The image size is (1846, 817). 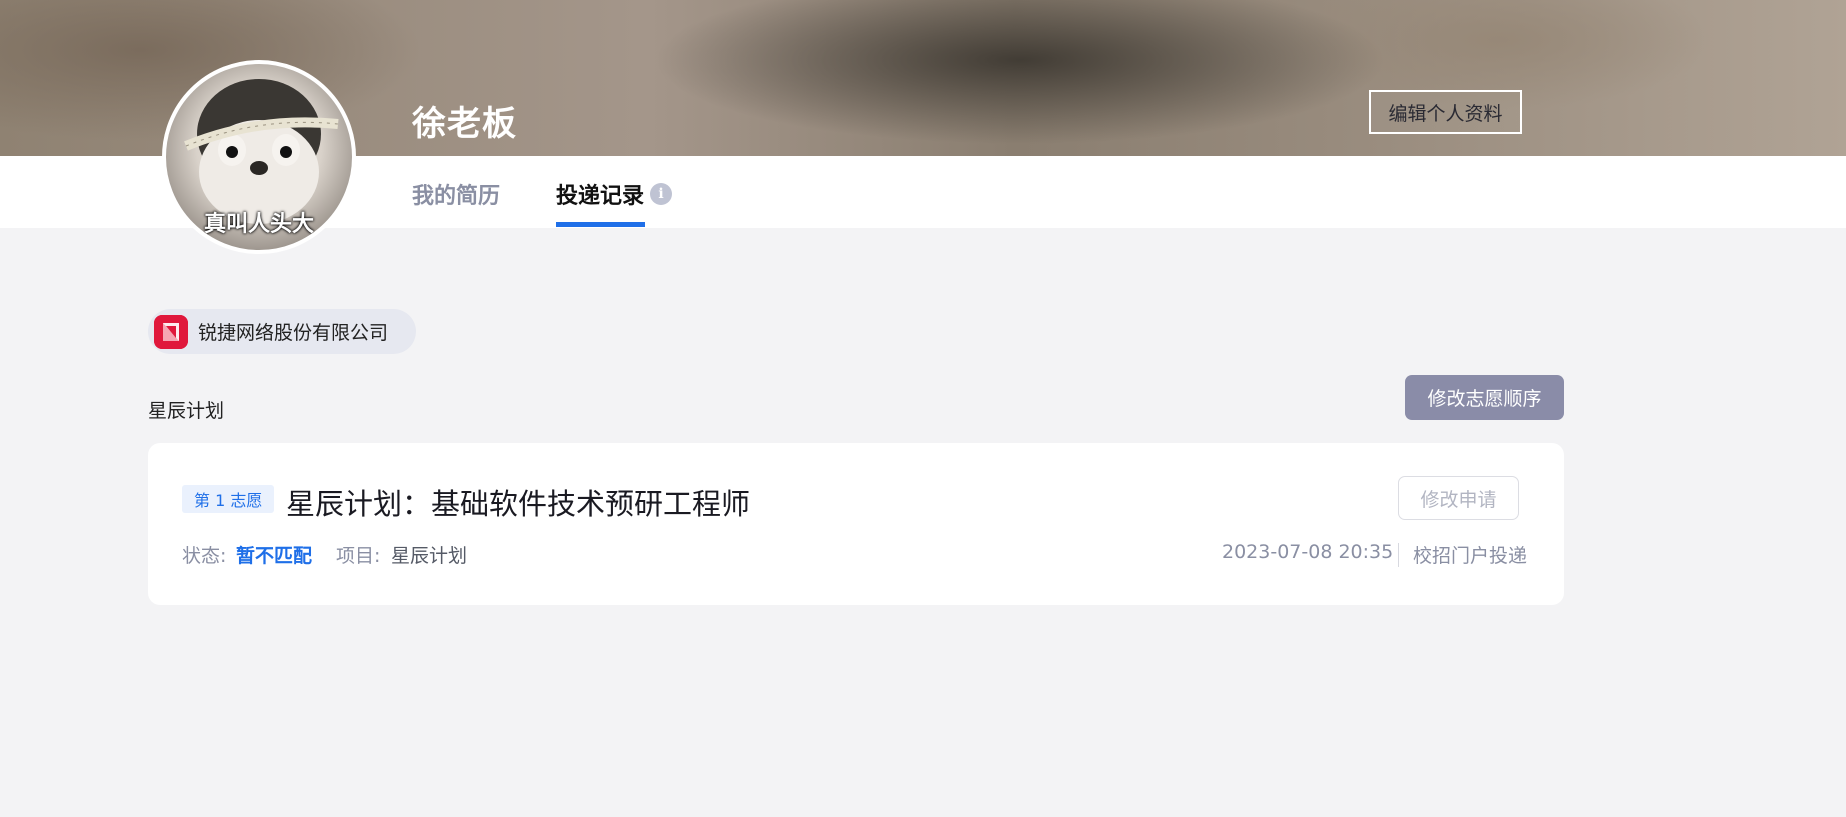 What do you see at coordinates (1398, 555) in the screenshot?
I see `meta-divider` at bounding box center [1398, 555].